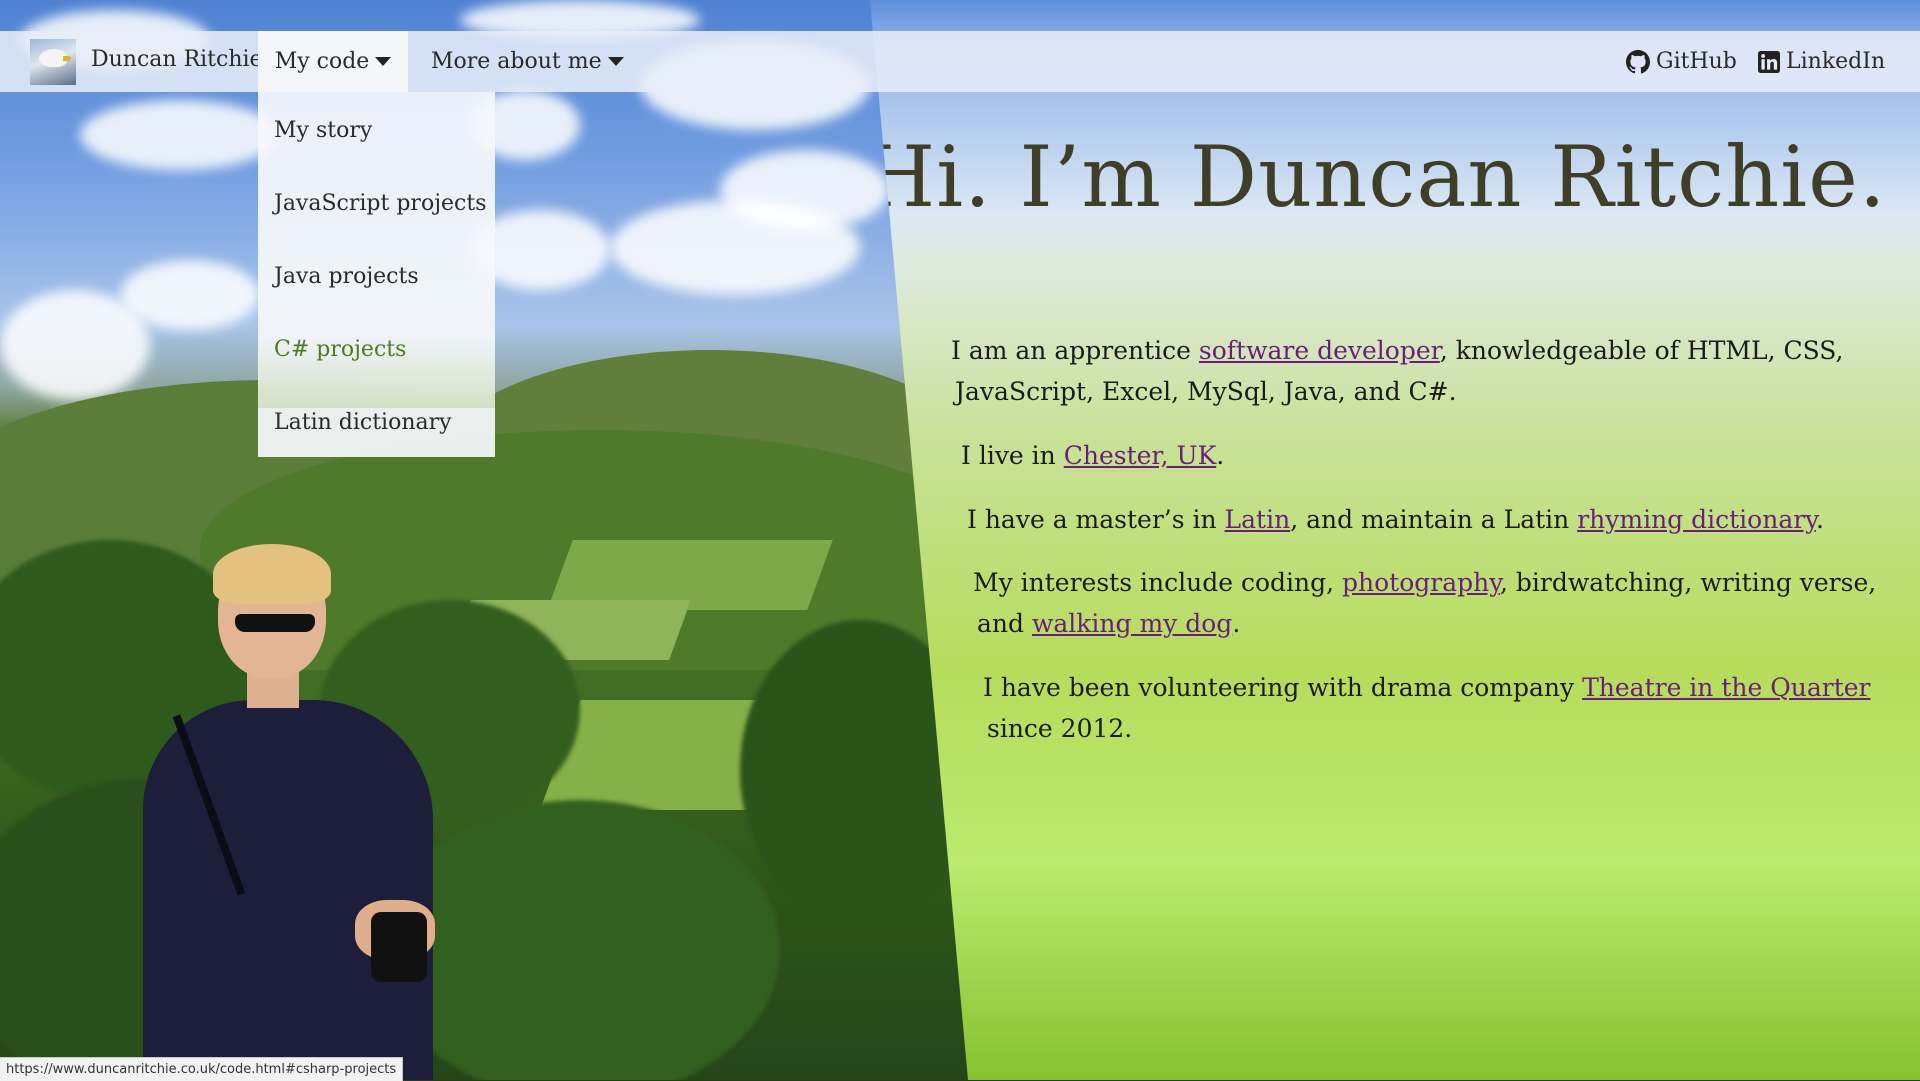 The height and width of the screenshot is (1081, 1920). What do you see at coordinates (53, 62) in the screenshot?
I see `seagull-logo-icon` at bounding box center [53, 62].